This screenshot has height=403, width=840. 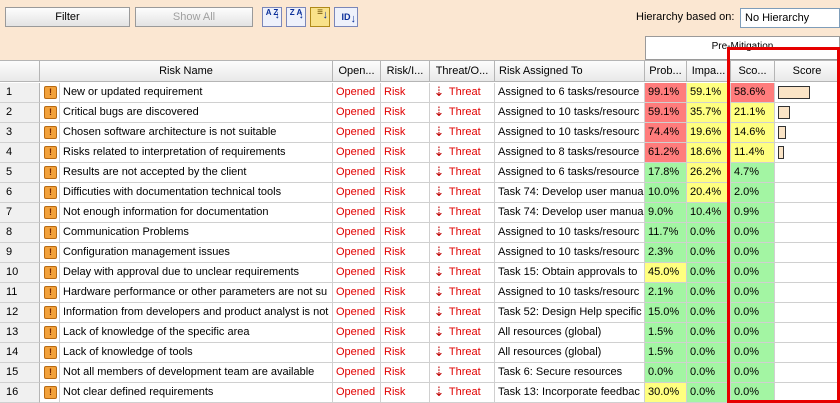 What do you see at coordinates (196, 233) in the screenshot?
I see `risk-name: Communication Problems` at bounding box center [196, 233].